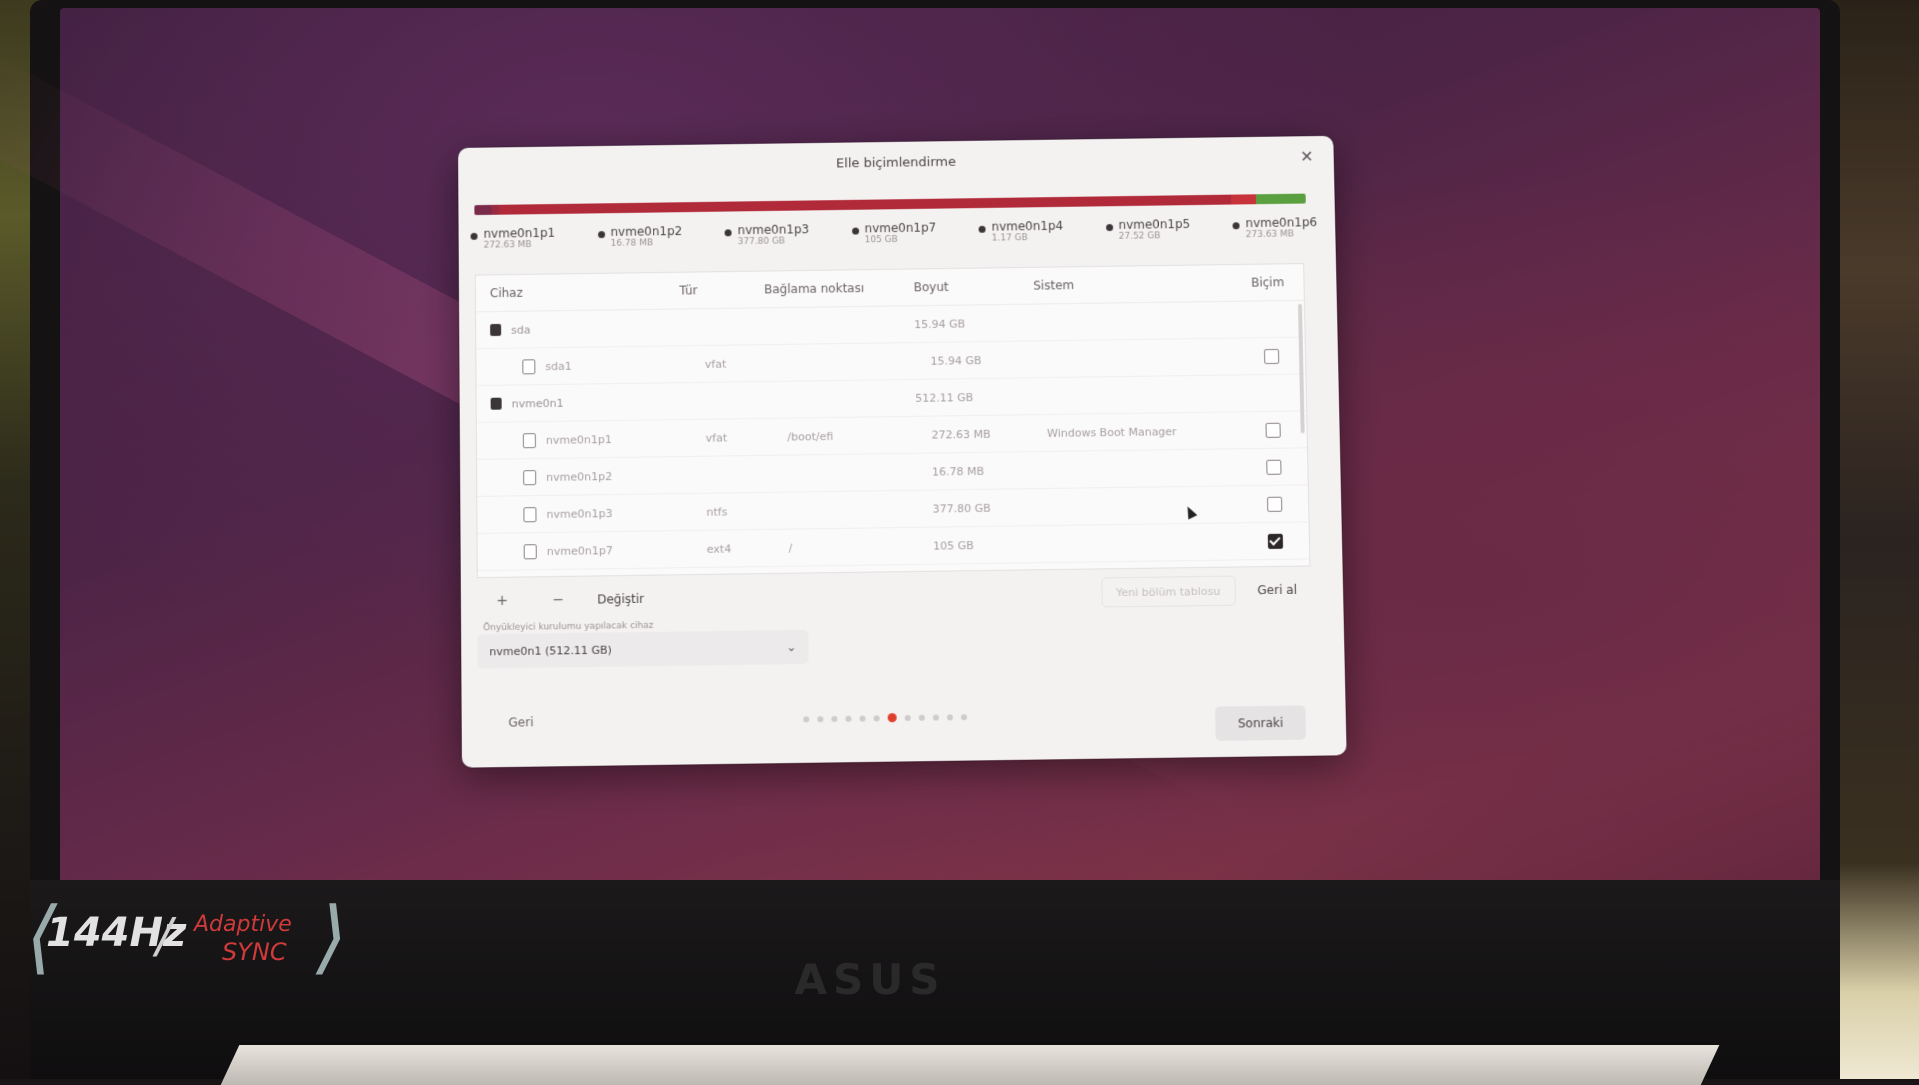  I want to click on legend-item: nvme0n1p5 27.52 GB, so click(1148, 237).